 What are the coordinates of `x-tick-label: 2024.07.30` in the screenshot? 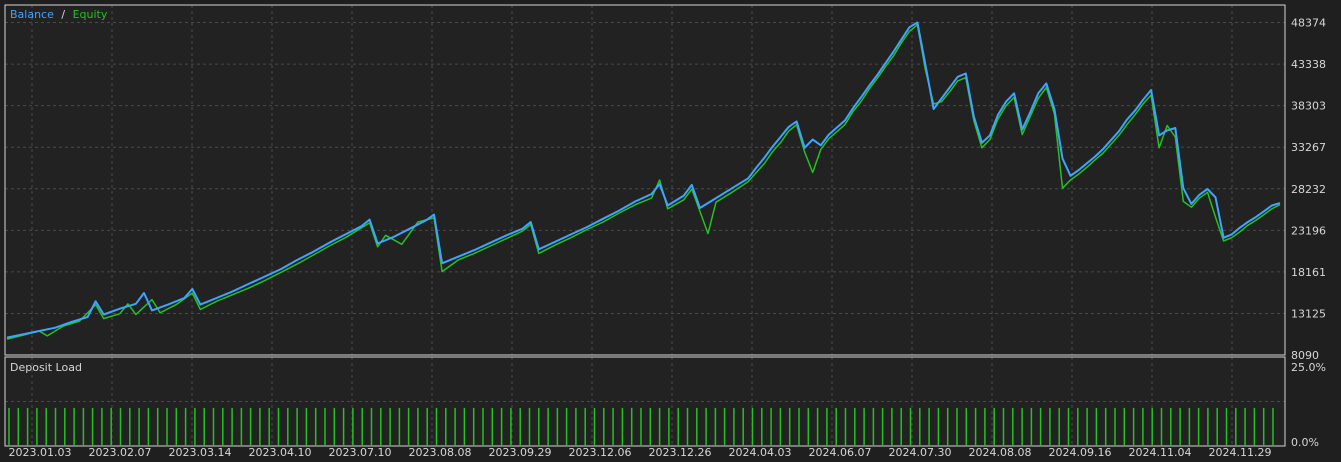 It's located at (920, 452).